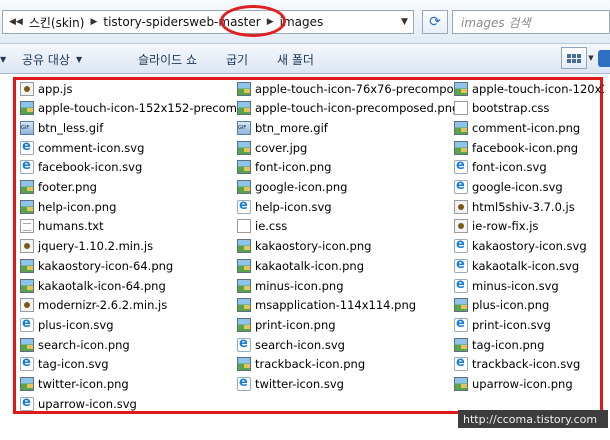 The image size is (610, 440). What do you see at coordinates (295, 324) in the screenshot?
I see `file-name: print-icon.png` at bounding box center [295, 324].